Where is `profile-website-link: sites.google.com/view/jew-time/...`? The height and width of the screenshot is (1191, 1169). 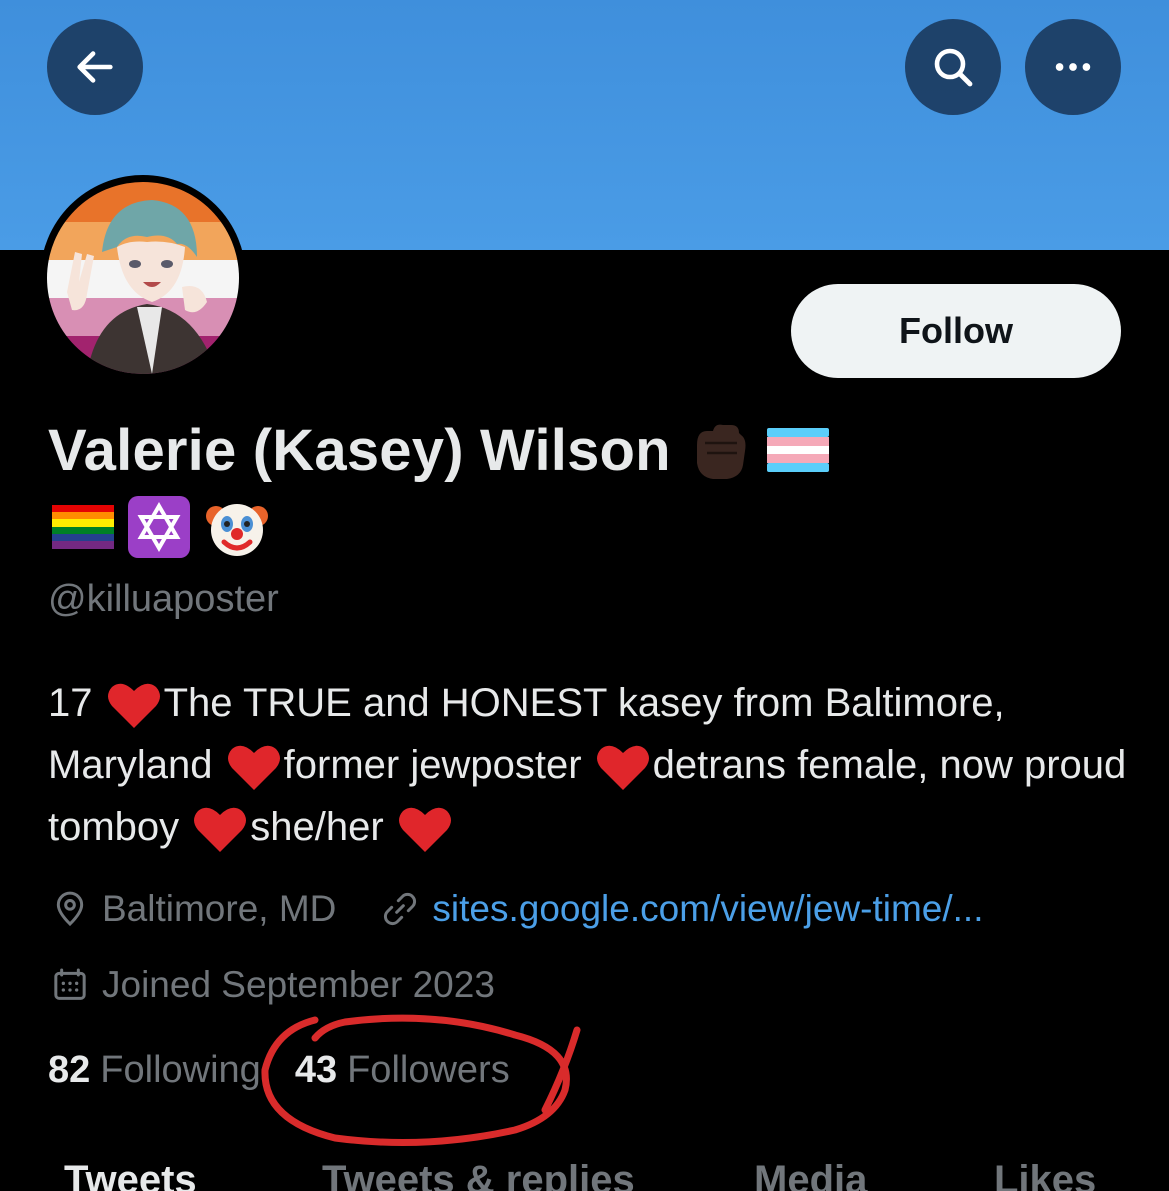
profile-website-link: sites.google.com/view/jew-time/... is located at coordinates (707, 909).